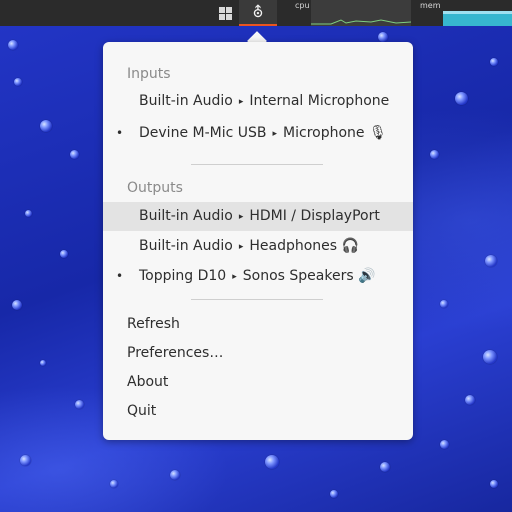 The height and width of the screenshot is (512, 512). What do you see at coordinates (149, 74) in the screenshot?
I see `inputs-section-title: Inputs` at bounding box center [149, 74].